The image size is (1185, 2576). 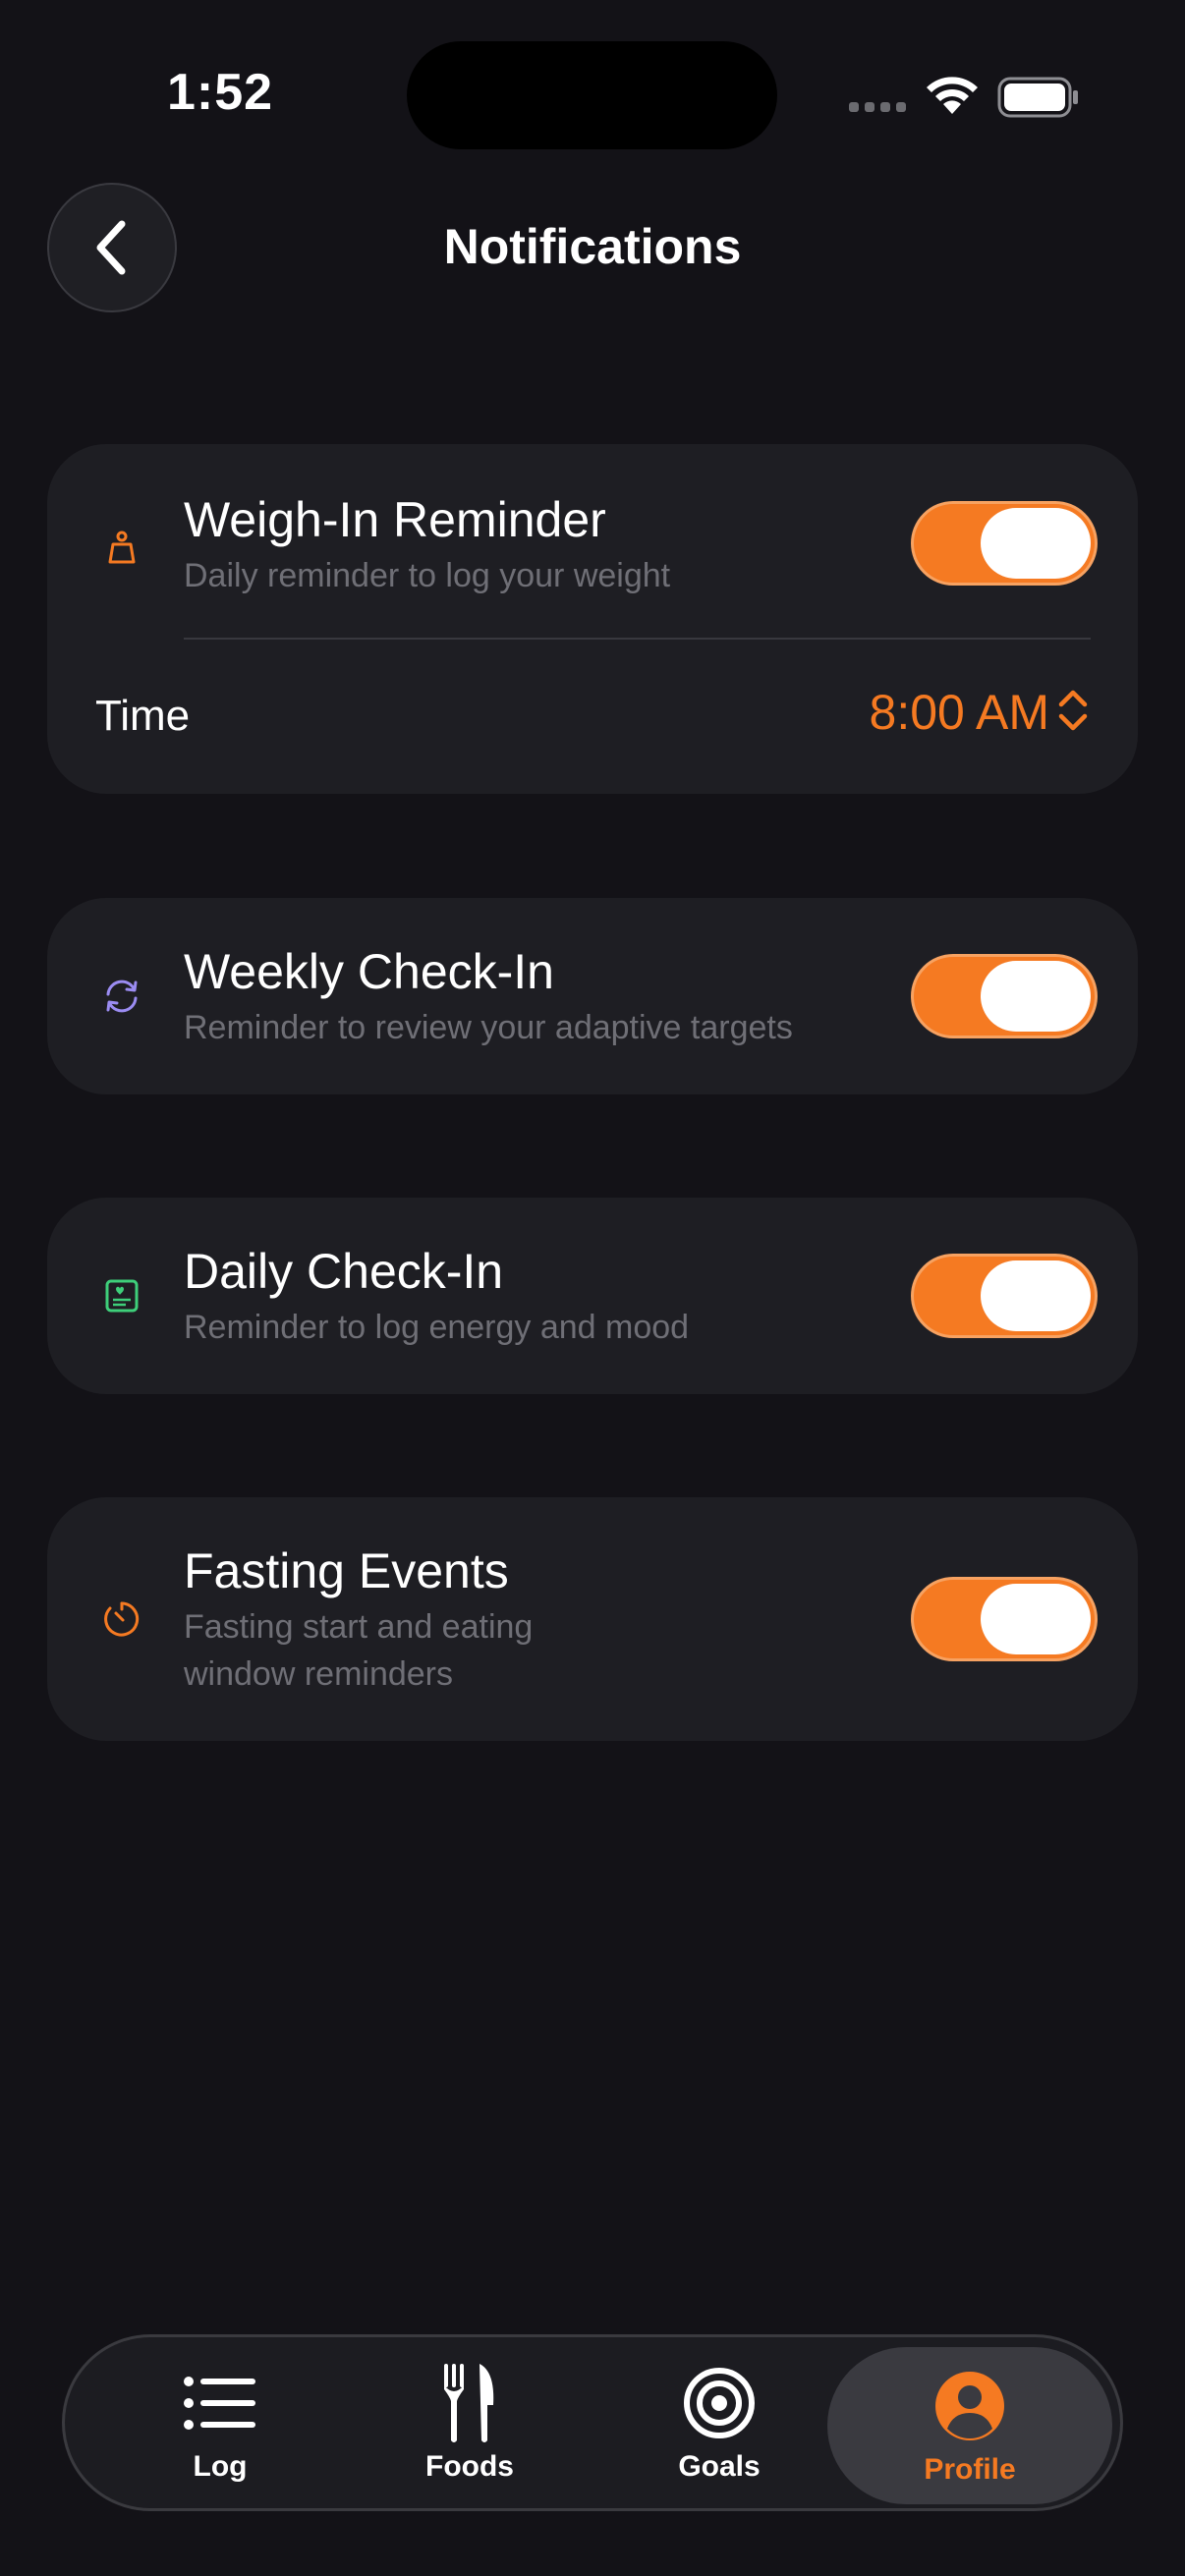 I want to click on status-time: 1:52, so click(x=221, y=92).